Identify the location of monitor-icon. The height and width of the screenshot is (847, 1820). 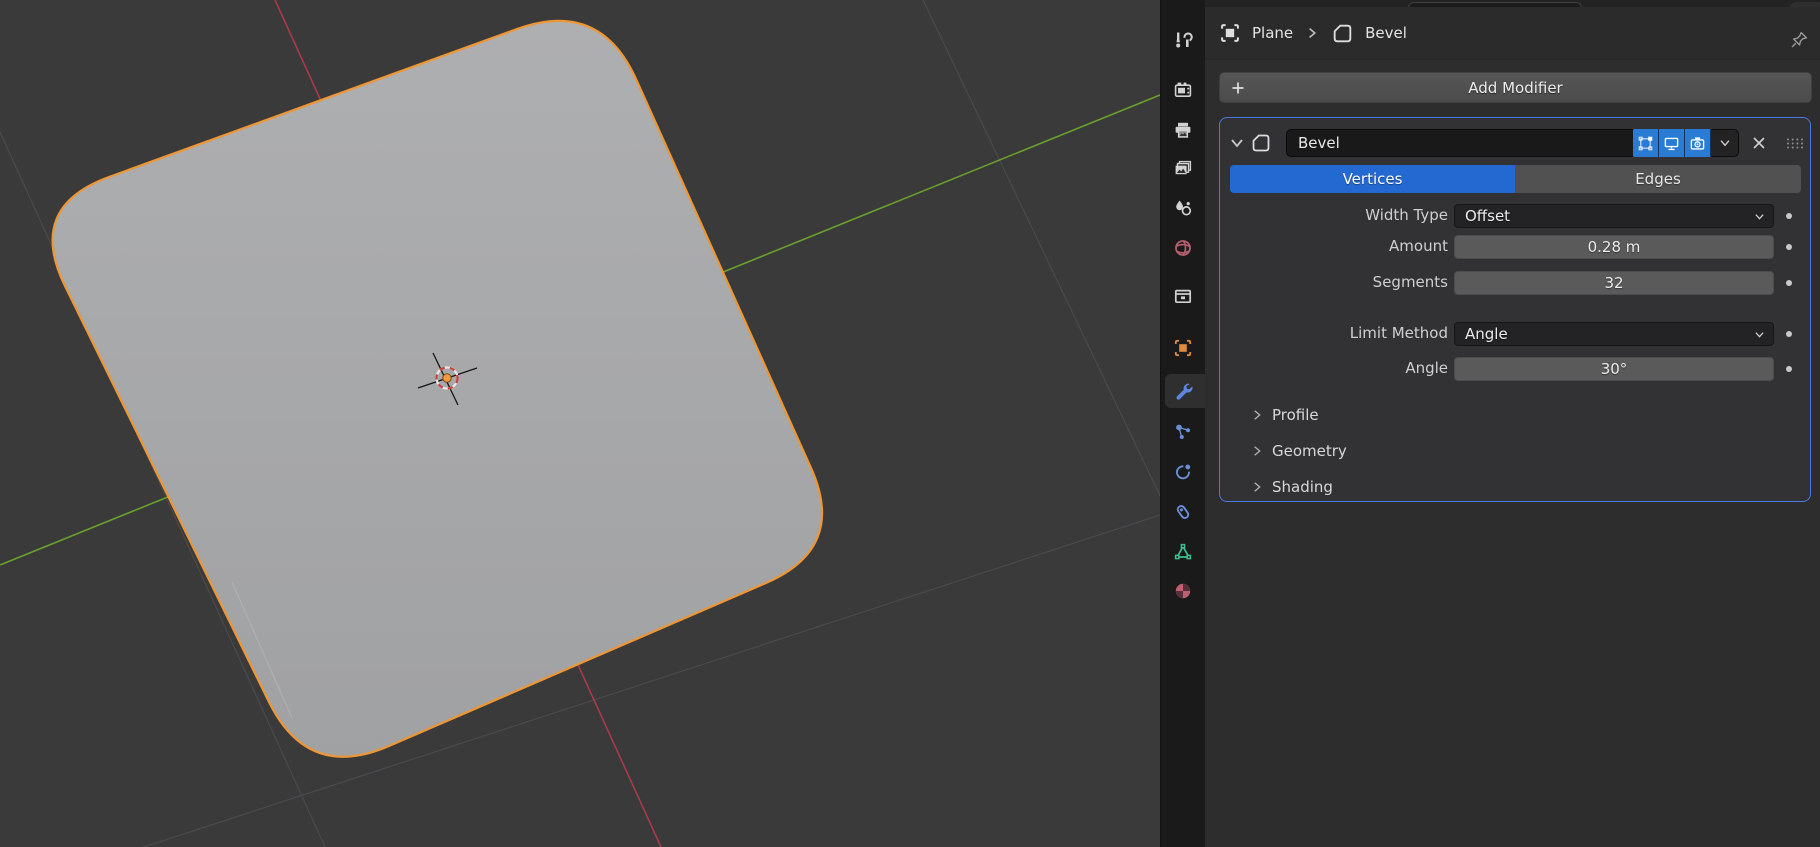
(1671, 143).